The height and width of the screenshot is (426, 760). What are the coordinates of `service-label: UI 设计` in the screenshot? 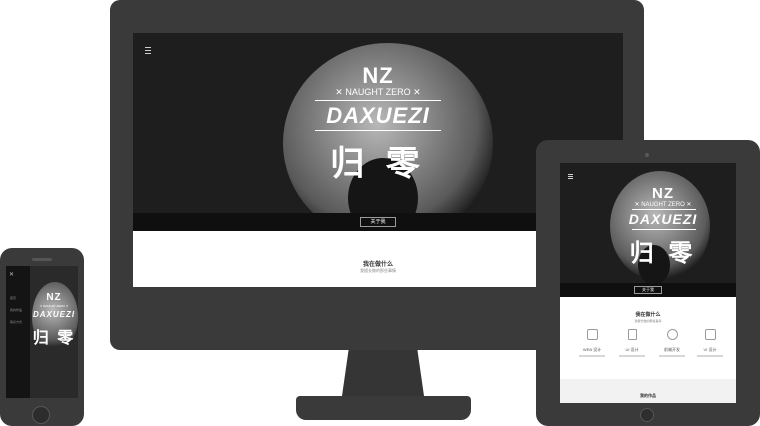 It's located at (632, 349).